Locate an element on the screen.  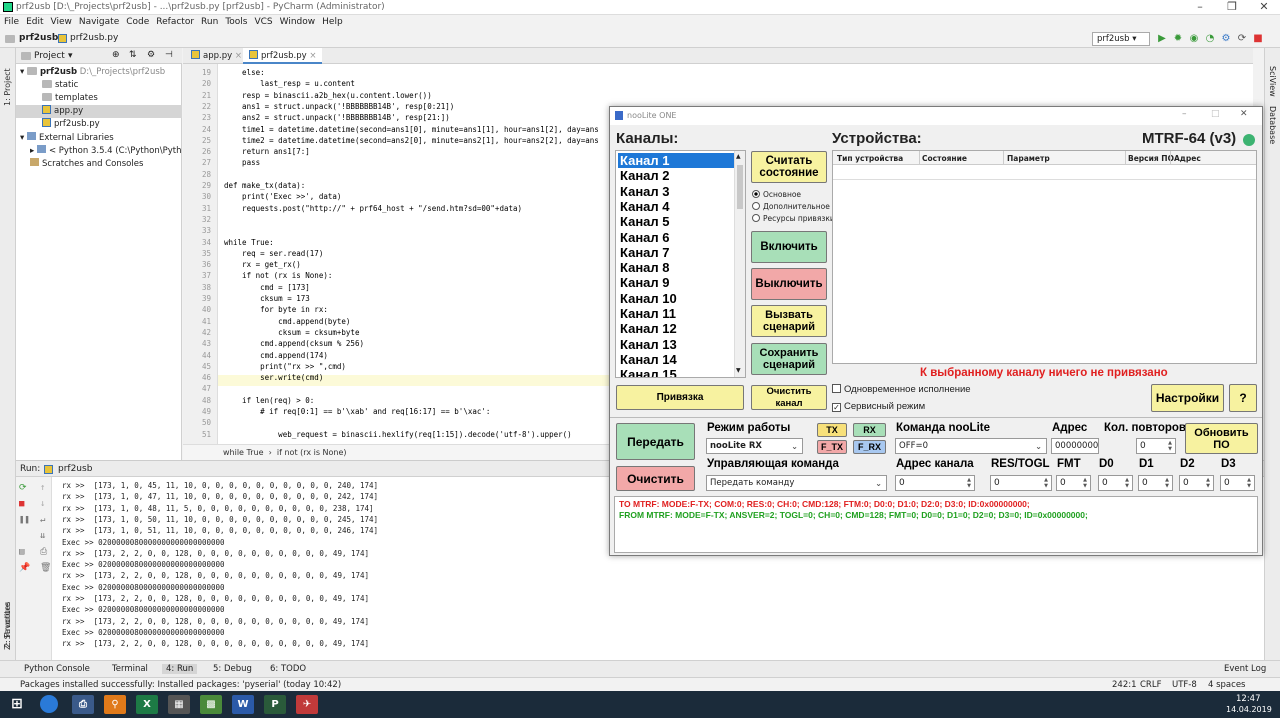
turn-on-button: Включить is located at coordinates (789, 247).